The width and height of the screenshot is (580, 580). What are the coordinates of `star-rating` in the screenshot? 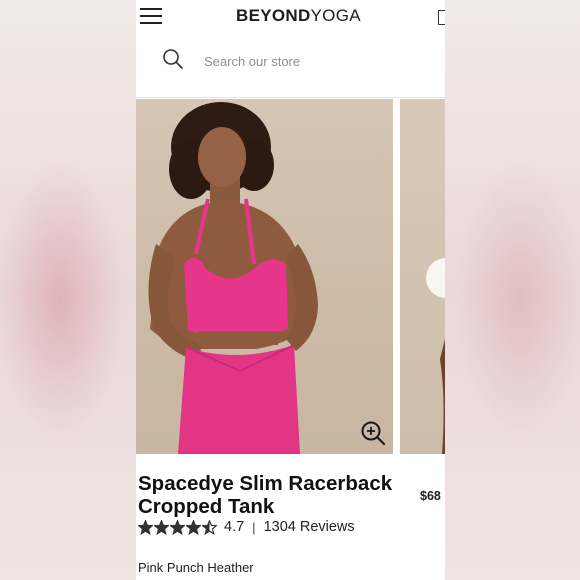 It's located at (177, 527).